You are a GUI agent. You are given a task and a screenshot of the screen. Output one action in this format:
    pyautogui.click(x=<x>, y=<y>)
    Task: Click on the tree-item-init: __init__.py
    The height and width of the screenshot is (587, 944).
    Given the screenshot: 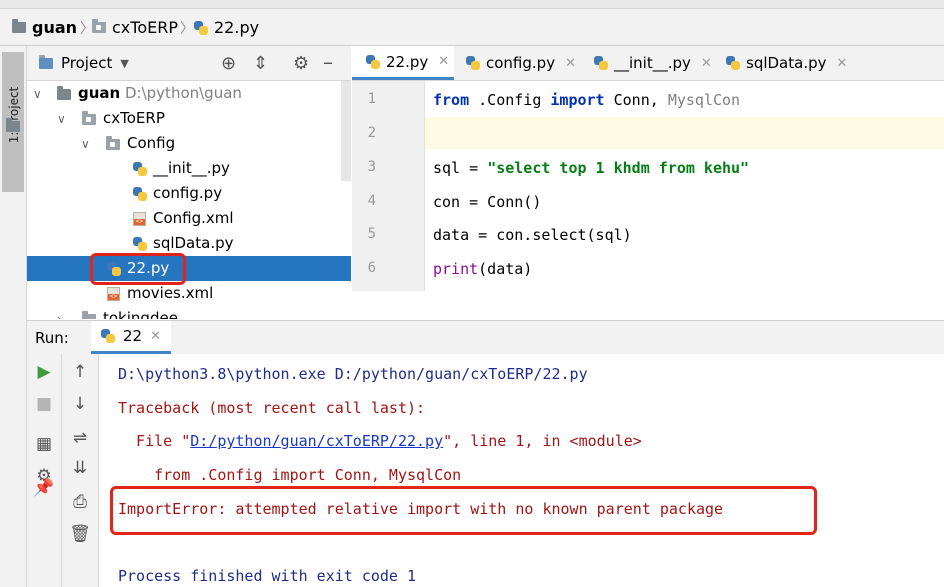 What is the action you would take?
    pyautogui.click(x=189, y=168)
    